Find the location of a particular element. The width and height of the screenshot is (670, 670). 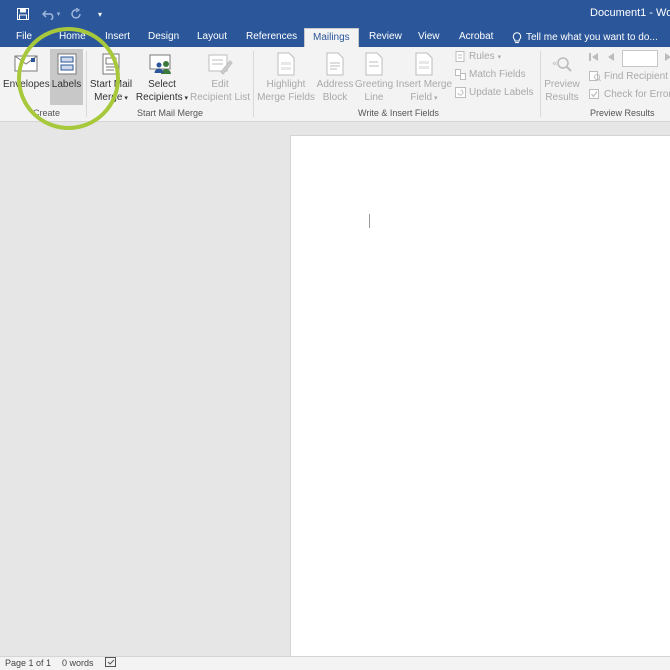

word-count: 0 words is located at coordinates (78, 663).